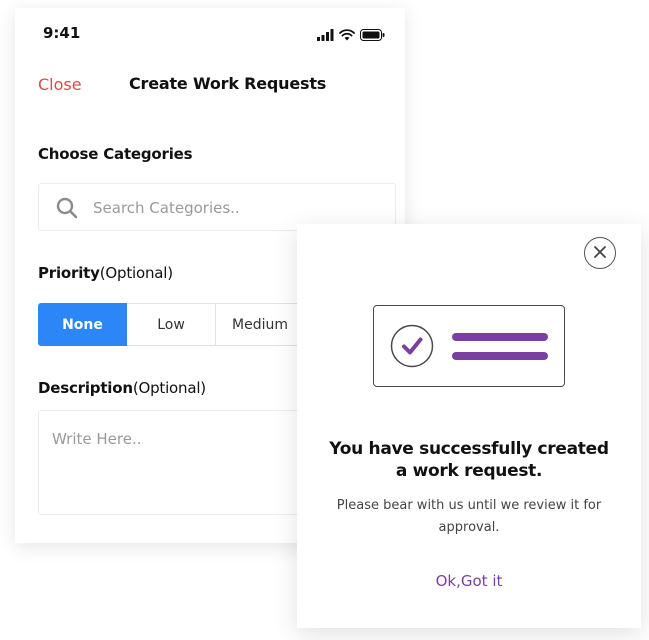  I want to click on close-button: Close, so click(60, 84).